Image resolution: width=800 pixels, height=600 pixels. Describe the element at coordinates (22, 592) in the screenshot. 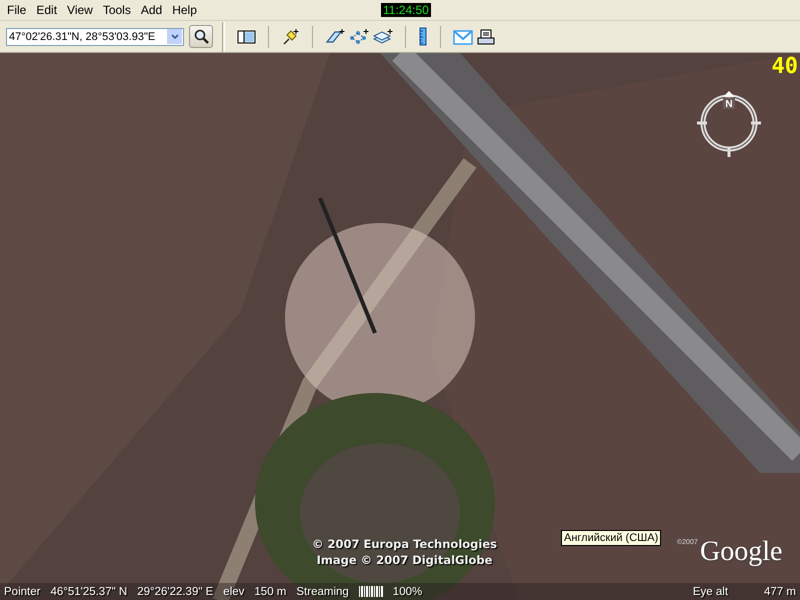

I see `pointer-label: Pointer` at that location.